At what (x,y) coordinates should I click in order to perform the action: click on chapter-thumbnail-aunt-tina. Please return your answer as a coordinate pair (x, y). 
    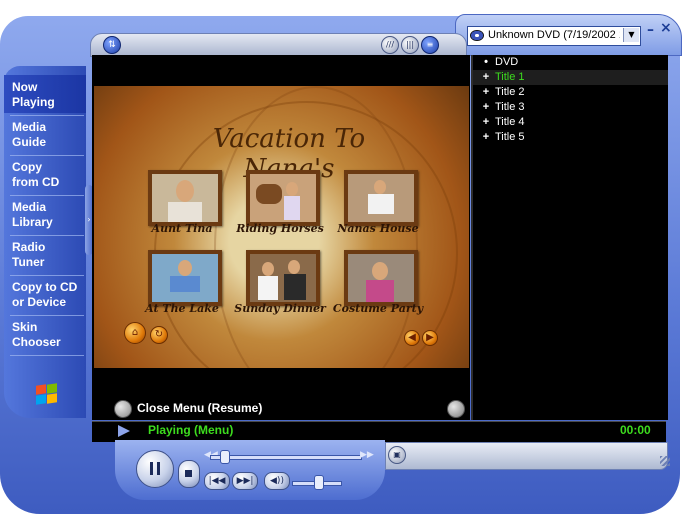
    Looking at the image, I should click on (185, 198).